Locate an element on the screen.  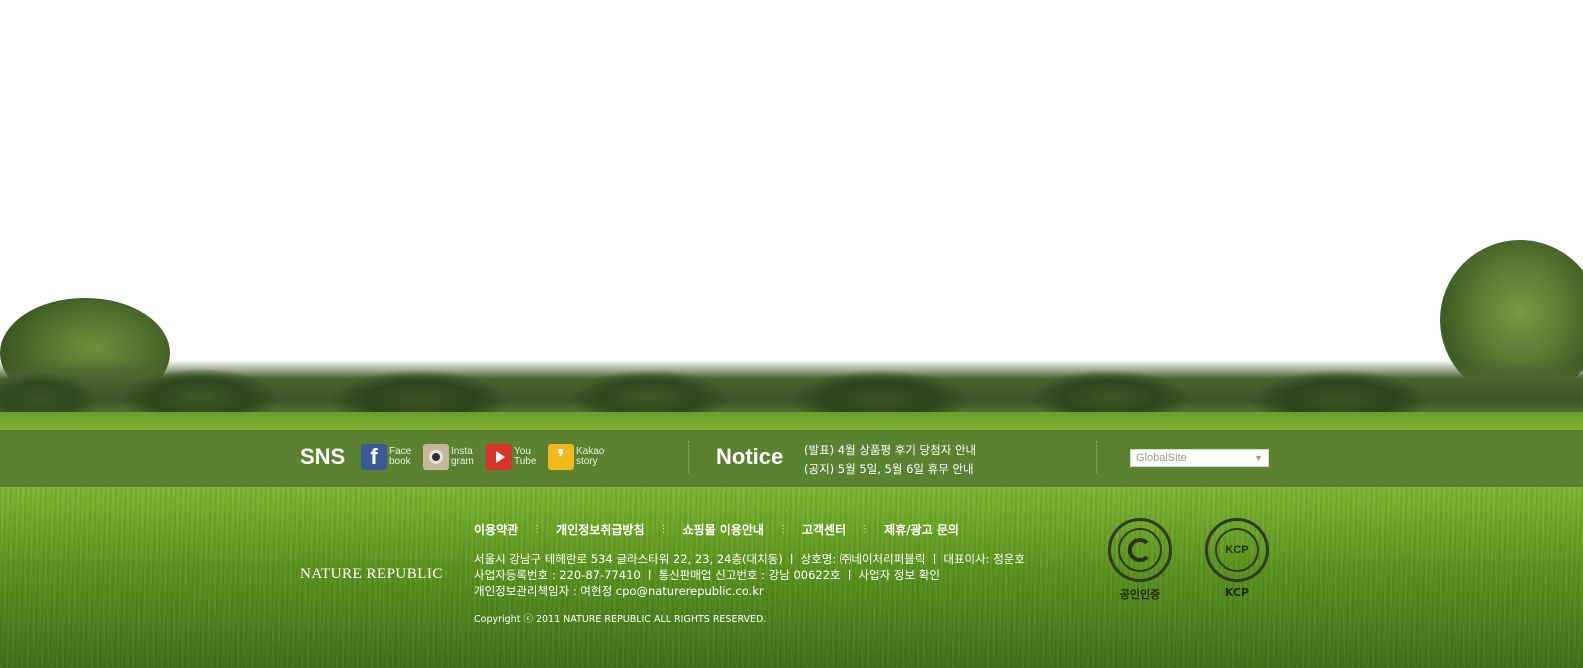
youtube-label: You Tube is located at coordinates (529, 457).